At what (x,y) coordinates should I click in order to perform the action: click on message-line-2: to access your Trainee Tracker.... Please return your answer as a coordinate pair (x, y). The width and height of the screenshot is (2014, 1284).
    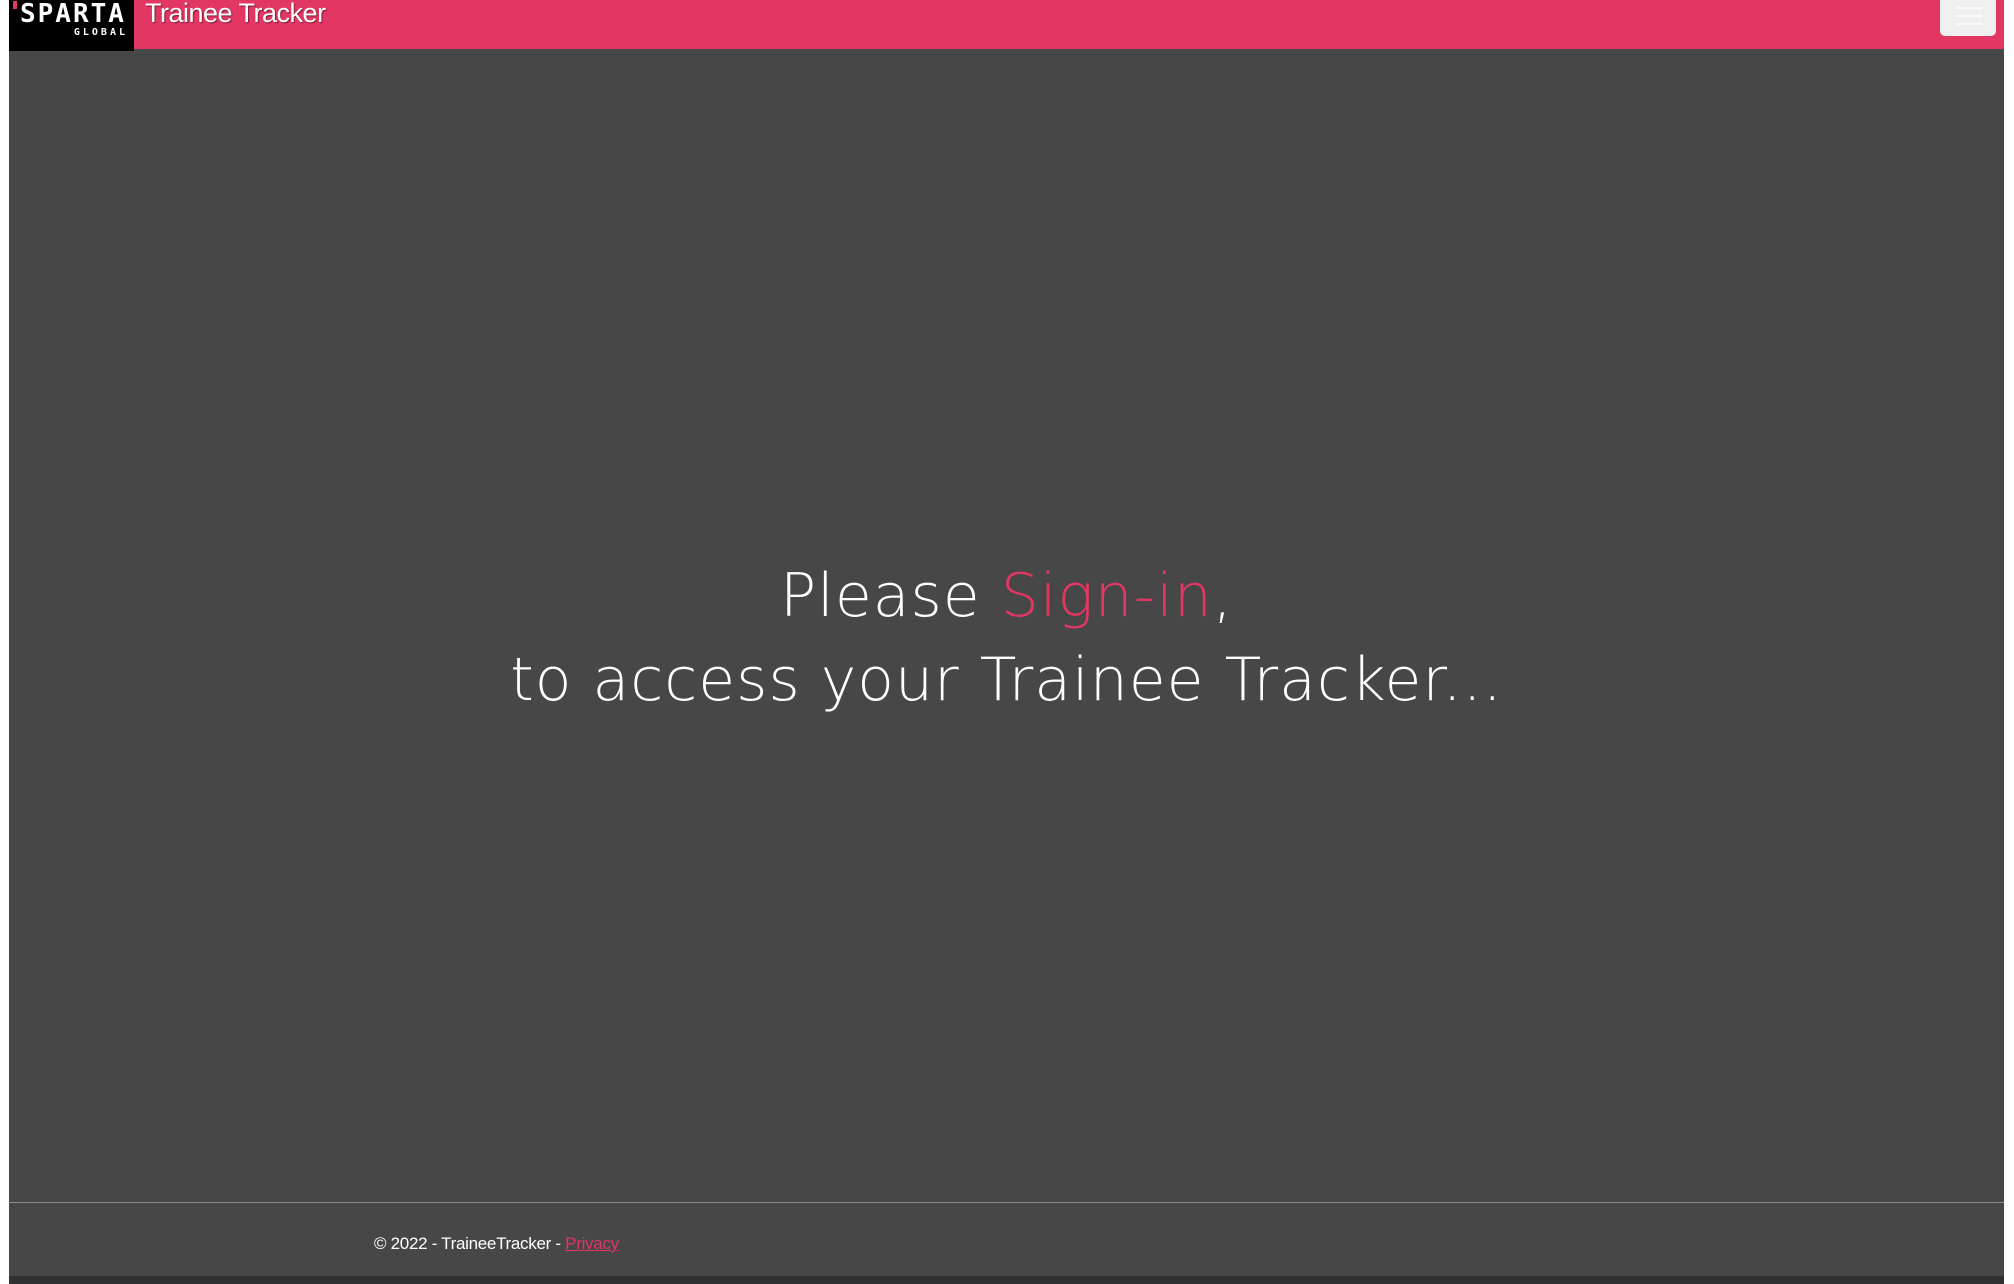
    Looking at the image, I should click on (1006, 680).